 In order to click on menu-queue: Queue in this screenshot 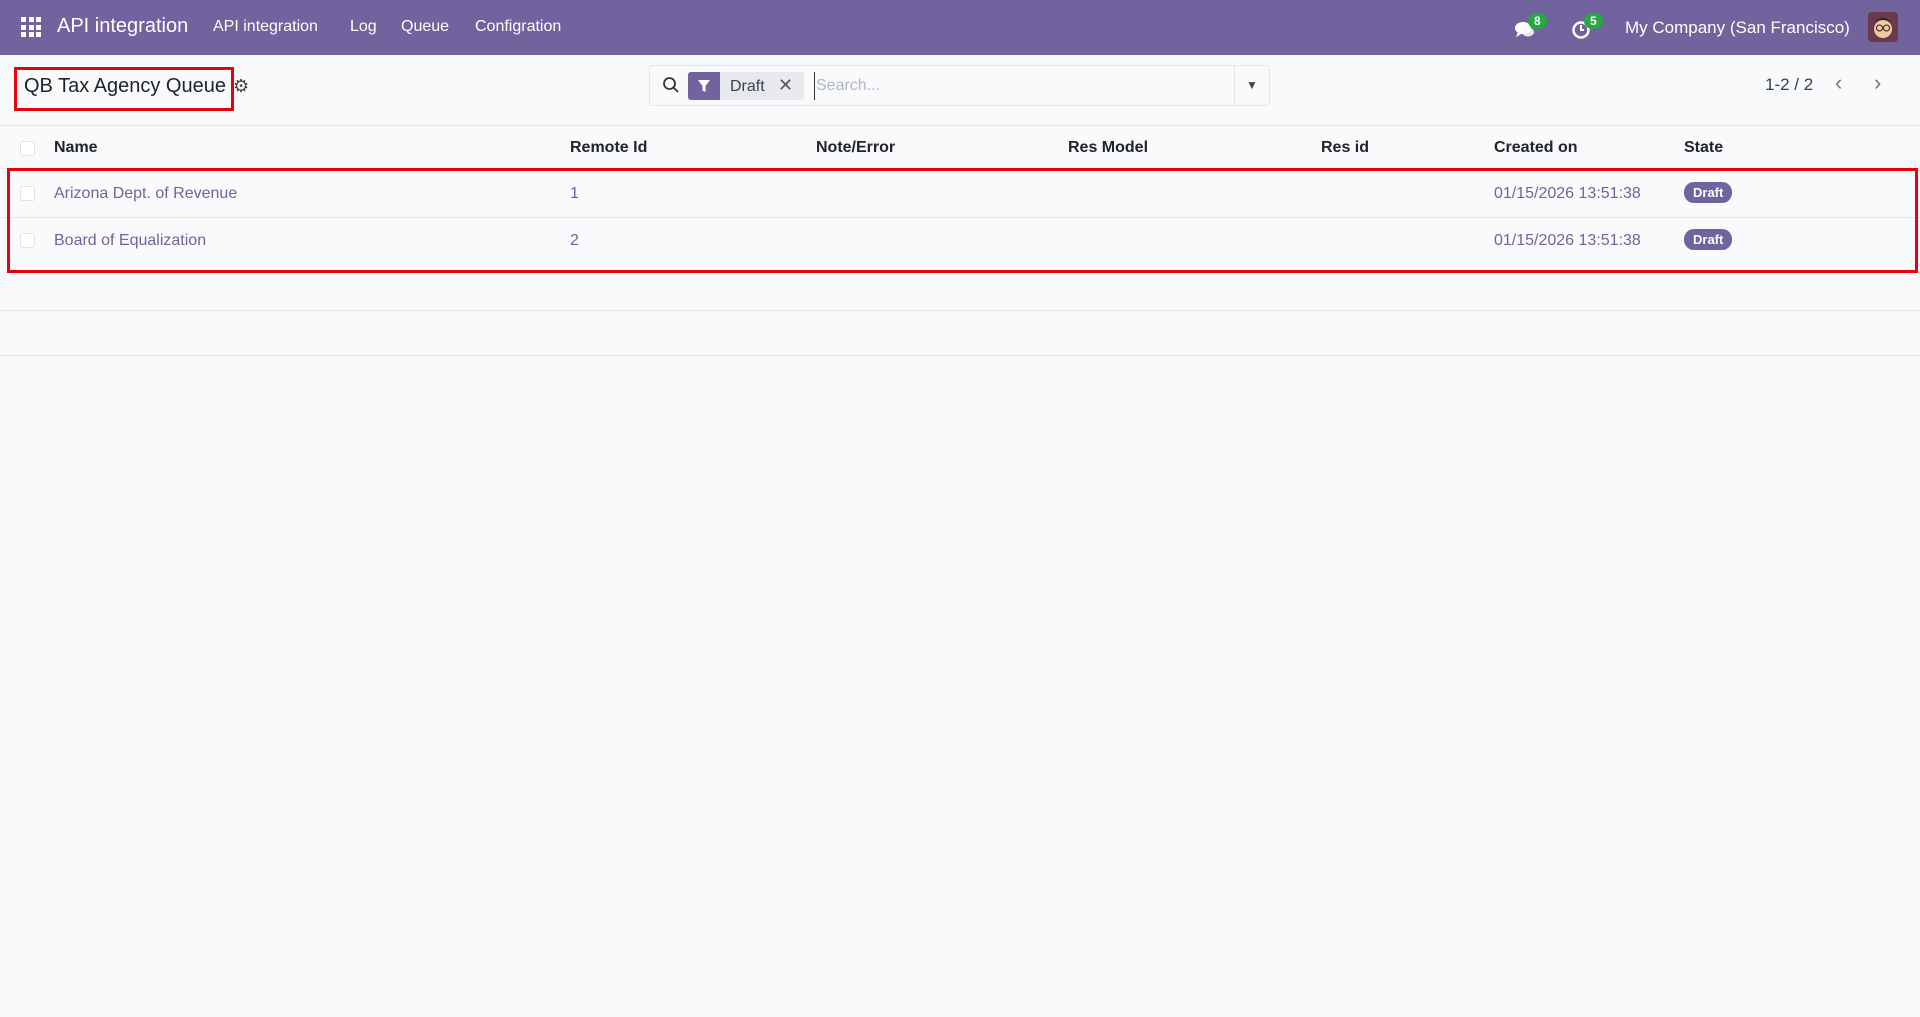, I will do `click(425, 27)`.